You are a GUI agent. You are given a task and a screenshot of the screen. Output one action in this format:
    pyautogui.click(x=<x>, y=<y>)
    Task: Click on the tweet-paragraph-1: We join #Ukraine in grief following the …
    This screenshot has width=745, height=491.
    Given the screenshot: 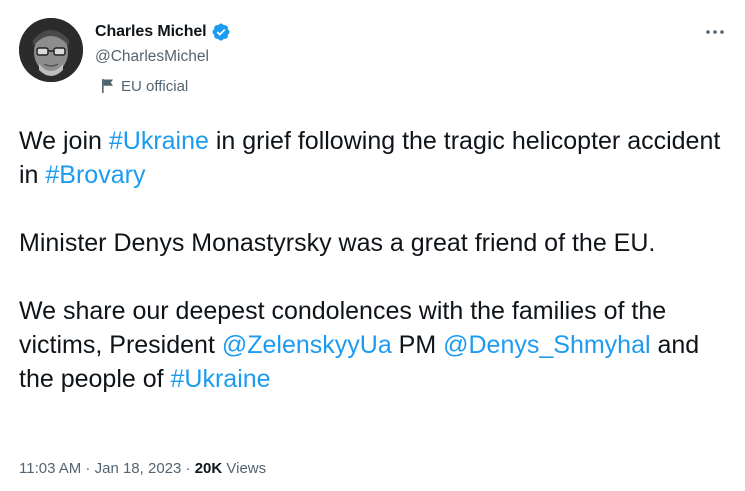 What is the action you would take?
    pyautogui.click(x=374, y=158)
    